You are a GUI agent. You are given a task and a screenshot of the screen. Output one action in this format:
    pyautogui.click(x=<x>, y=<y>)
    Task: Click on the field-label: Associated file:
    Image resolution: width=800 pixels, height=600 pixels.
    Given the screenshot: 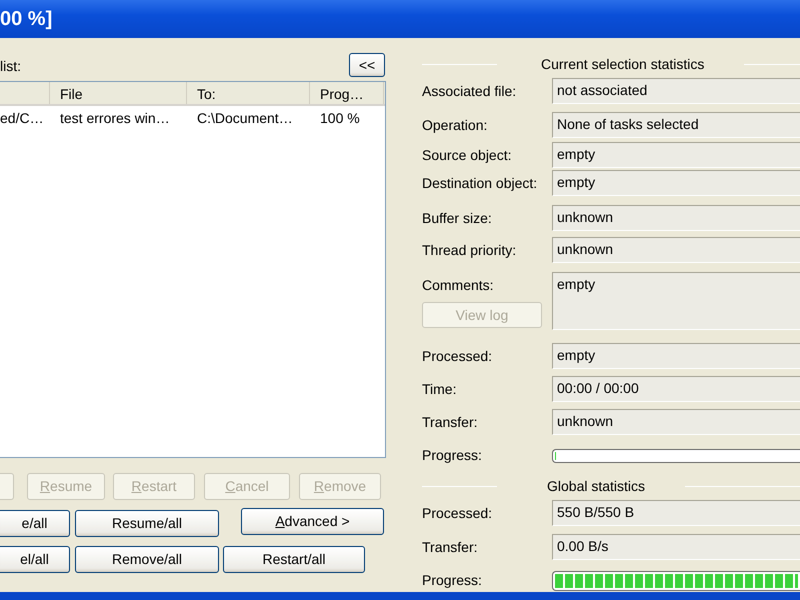 What is the action you would take?
    pyautogui.click(x=469, y=91)
    